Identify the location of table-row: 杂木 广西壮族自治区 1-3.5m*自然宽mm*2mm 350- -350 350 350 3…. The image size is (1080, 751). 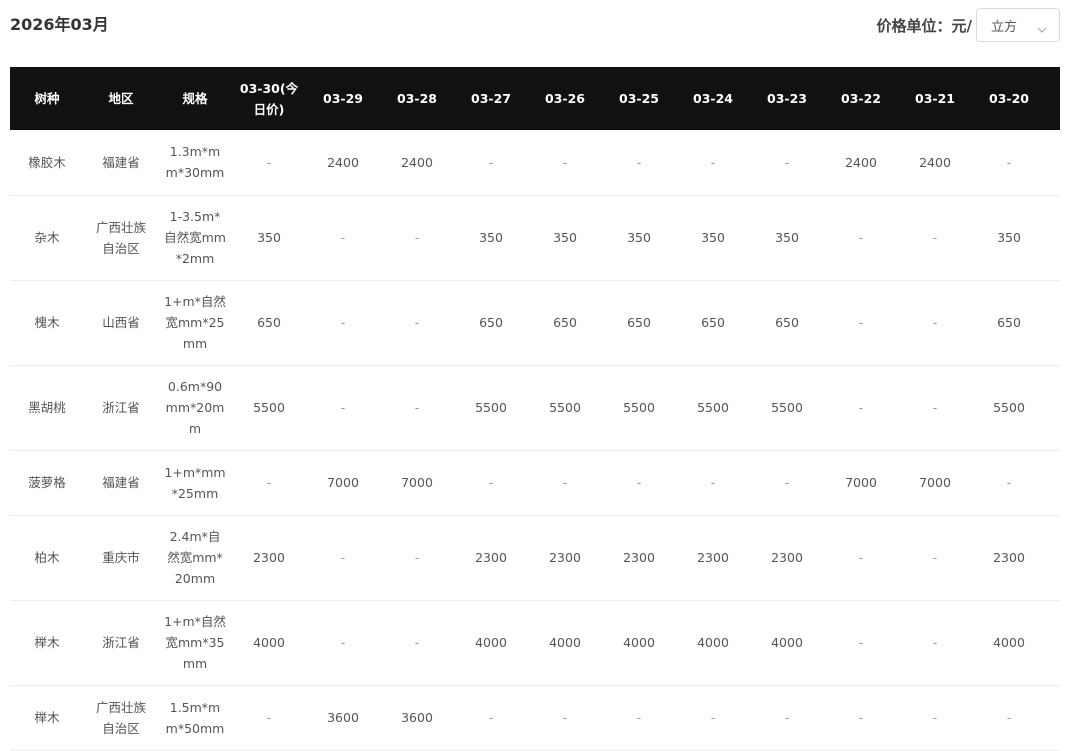
(535, 238).